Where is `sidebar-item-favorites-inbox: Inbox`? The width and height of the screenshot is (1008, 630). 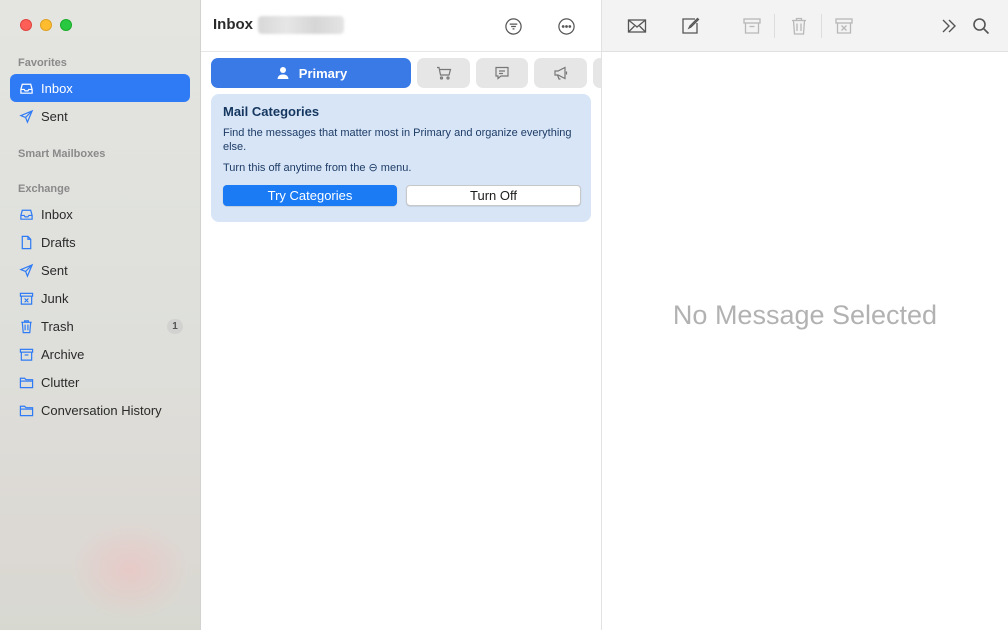 sidebar-item-favorites-inbox: Inbox is located at coordinates (100, 88).